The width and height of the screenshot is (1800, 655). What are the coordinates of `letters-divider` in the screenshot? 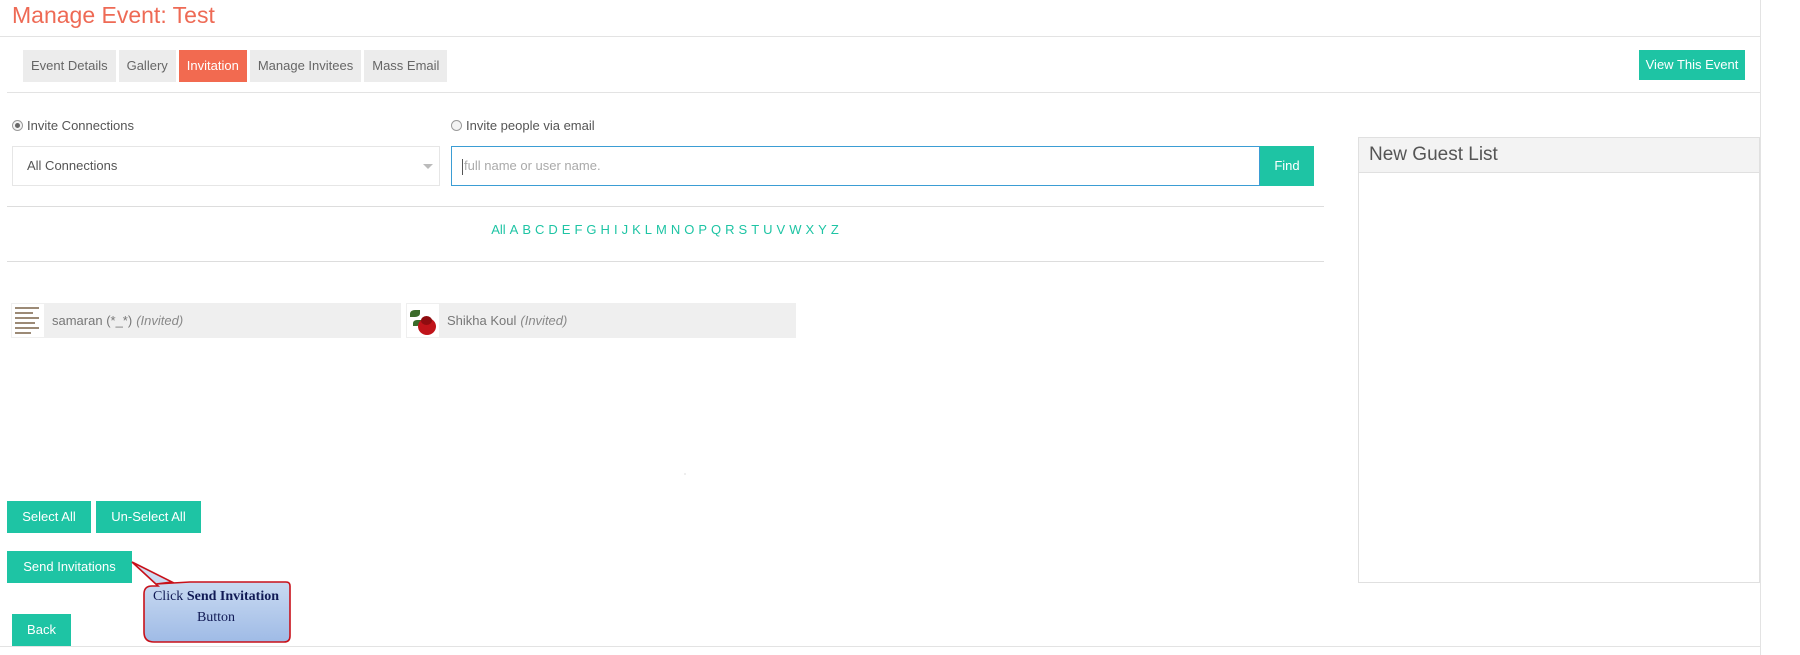 It's located at (665, 261).